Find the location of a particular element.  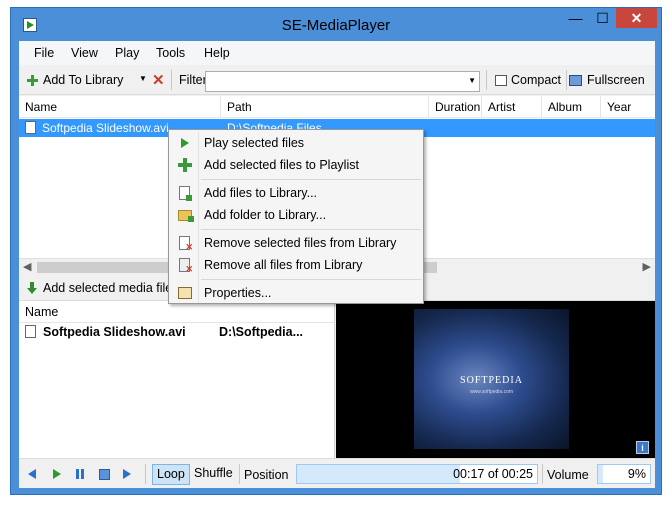

stop-icon is located at coordinates (104, 474).